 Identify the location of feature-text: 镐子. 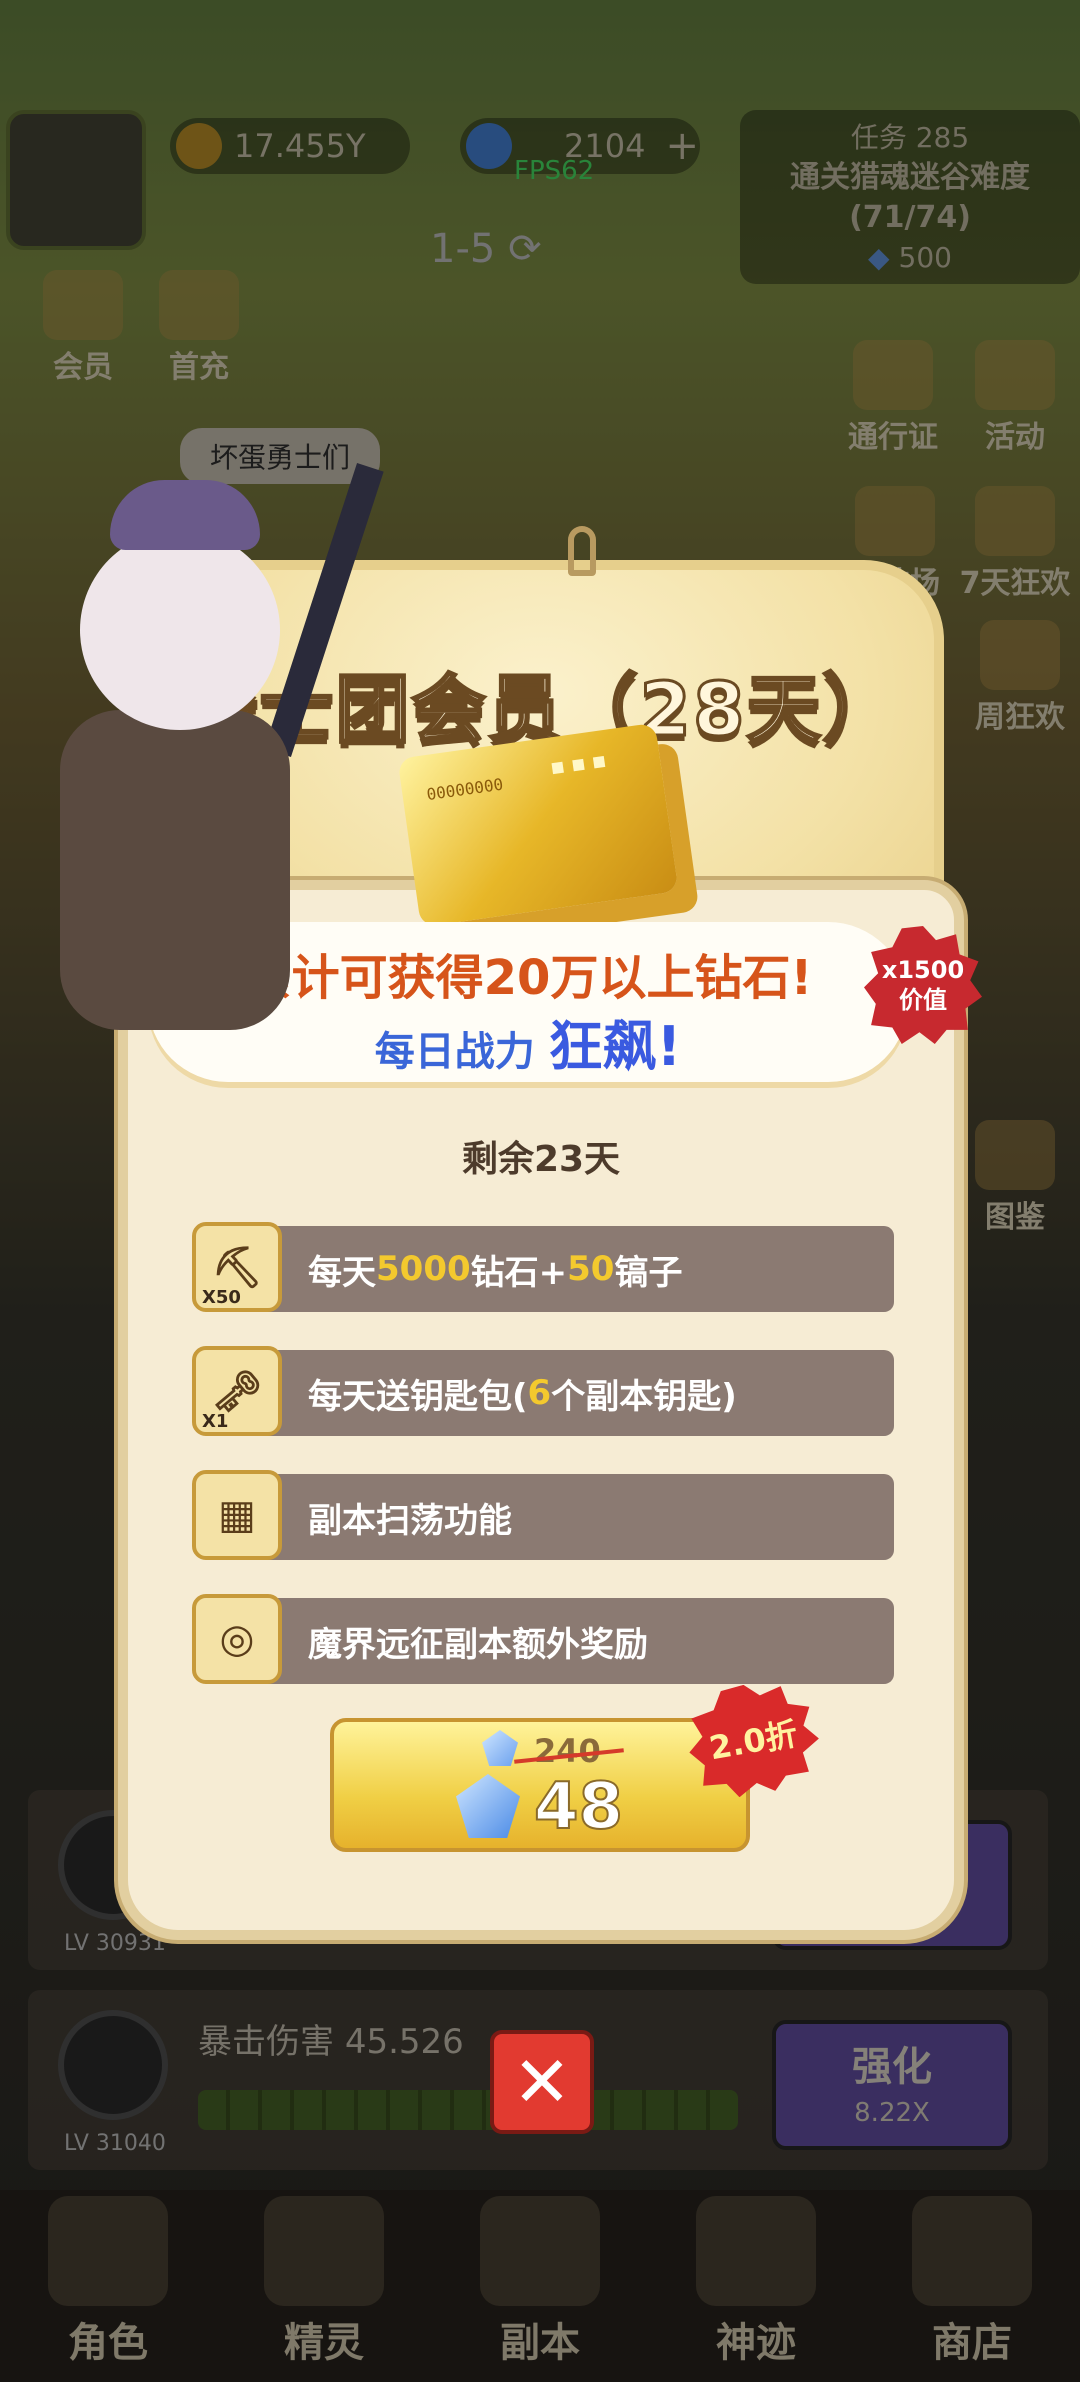
(648, 1272).